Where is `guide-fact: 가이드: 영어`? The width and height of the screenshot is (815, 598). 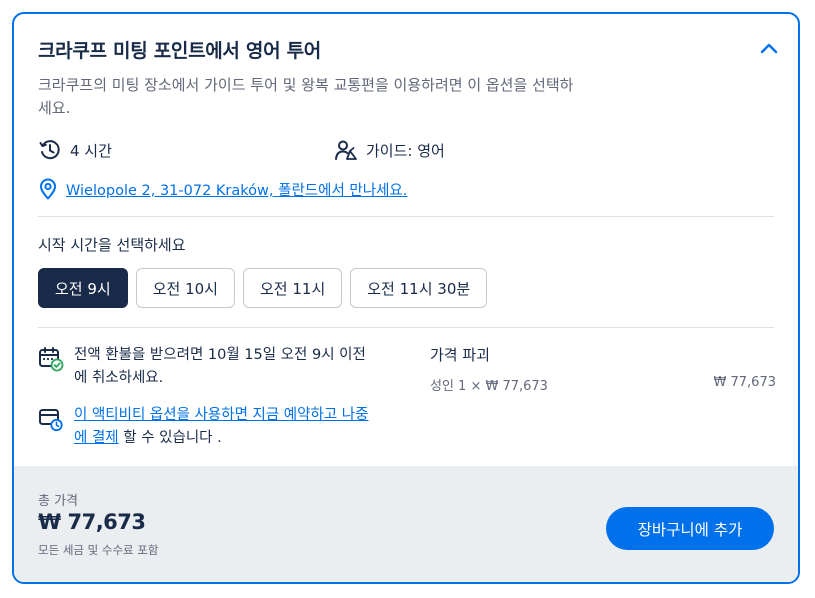 guide-fact: 가이드: 영어 is located at coordinates (389, 150).